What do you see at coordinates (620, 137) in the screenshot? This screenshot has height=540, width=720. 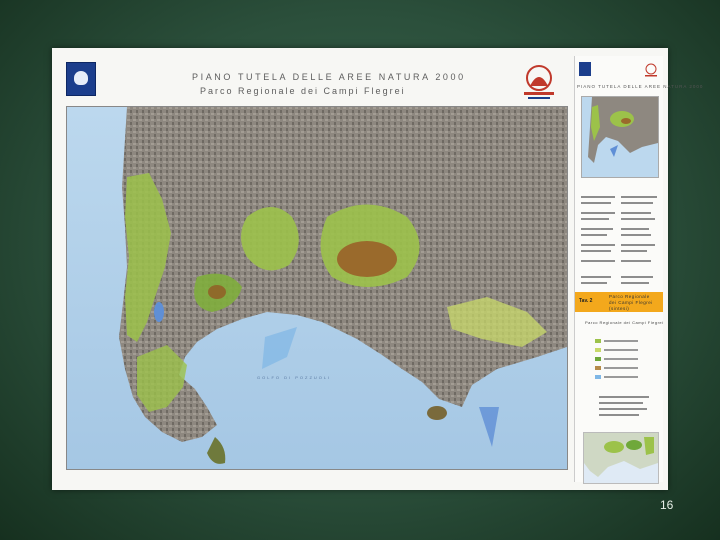 I see `overview-map` at bounding box center [620, 137].